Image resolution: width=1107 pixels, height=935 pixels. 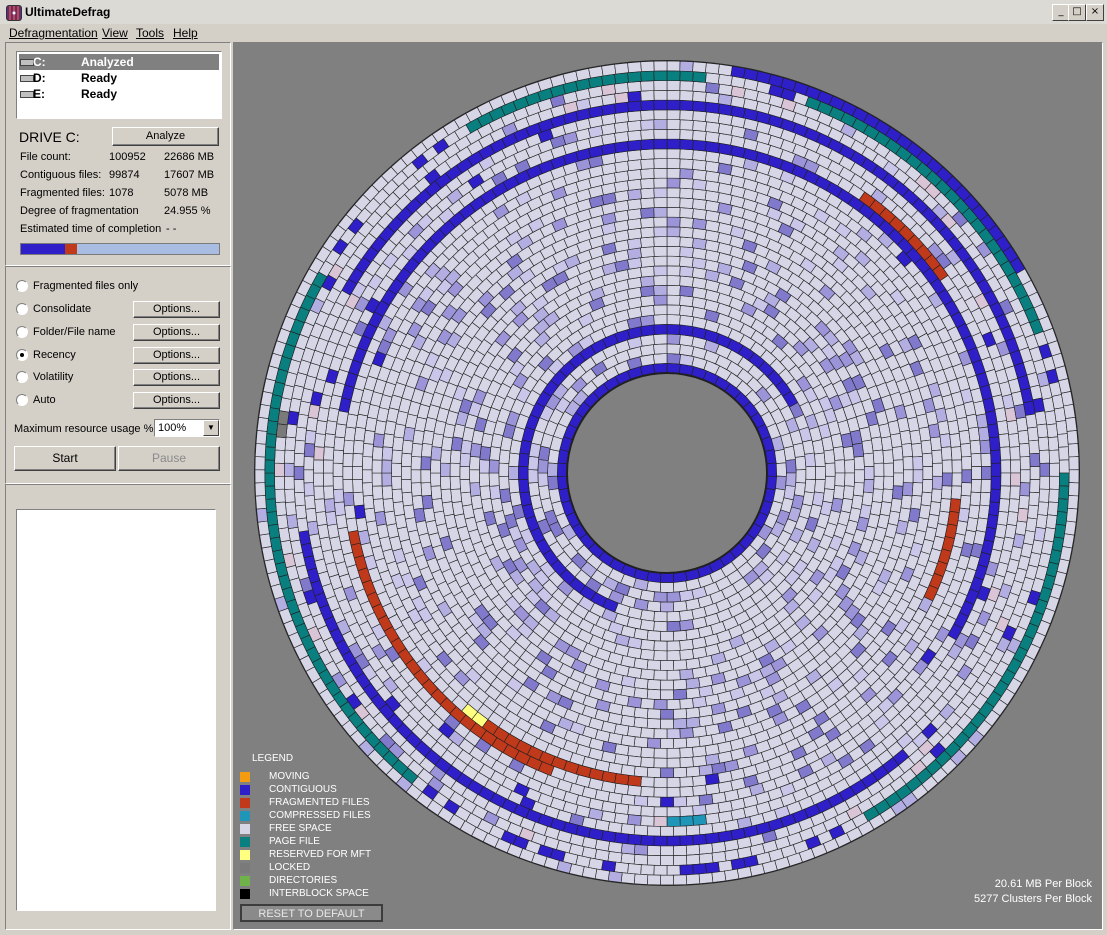 What do you see at coordinates (62, 309) in the screenshot?
I see `mode-label: Consolidate` at bounding box center [62, 309].